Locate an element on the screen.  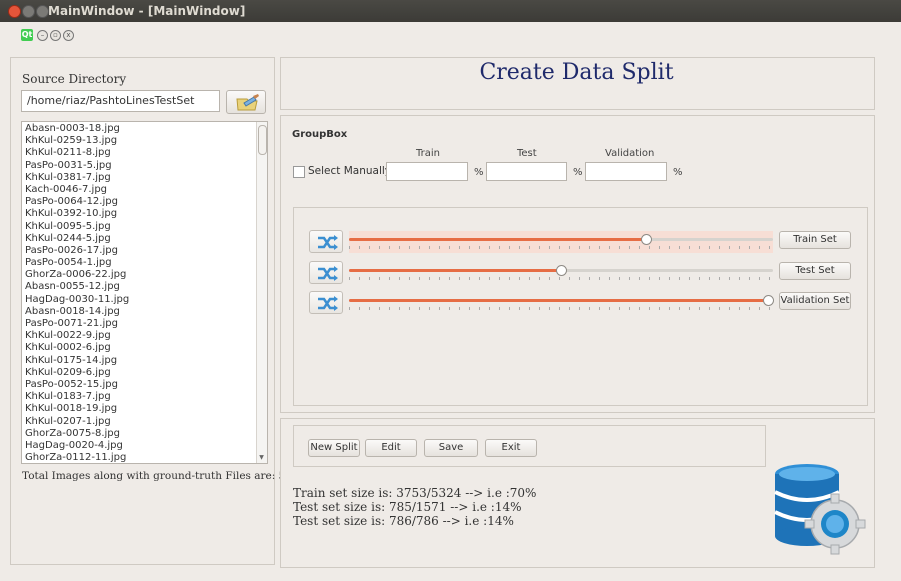
mdi-minimize-icon: – is located at coordinates (42, 35).